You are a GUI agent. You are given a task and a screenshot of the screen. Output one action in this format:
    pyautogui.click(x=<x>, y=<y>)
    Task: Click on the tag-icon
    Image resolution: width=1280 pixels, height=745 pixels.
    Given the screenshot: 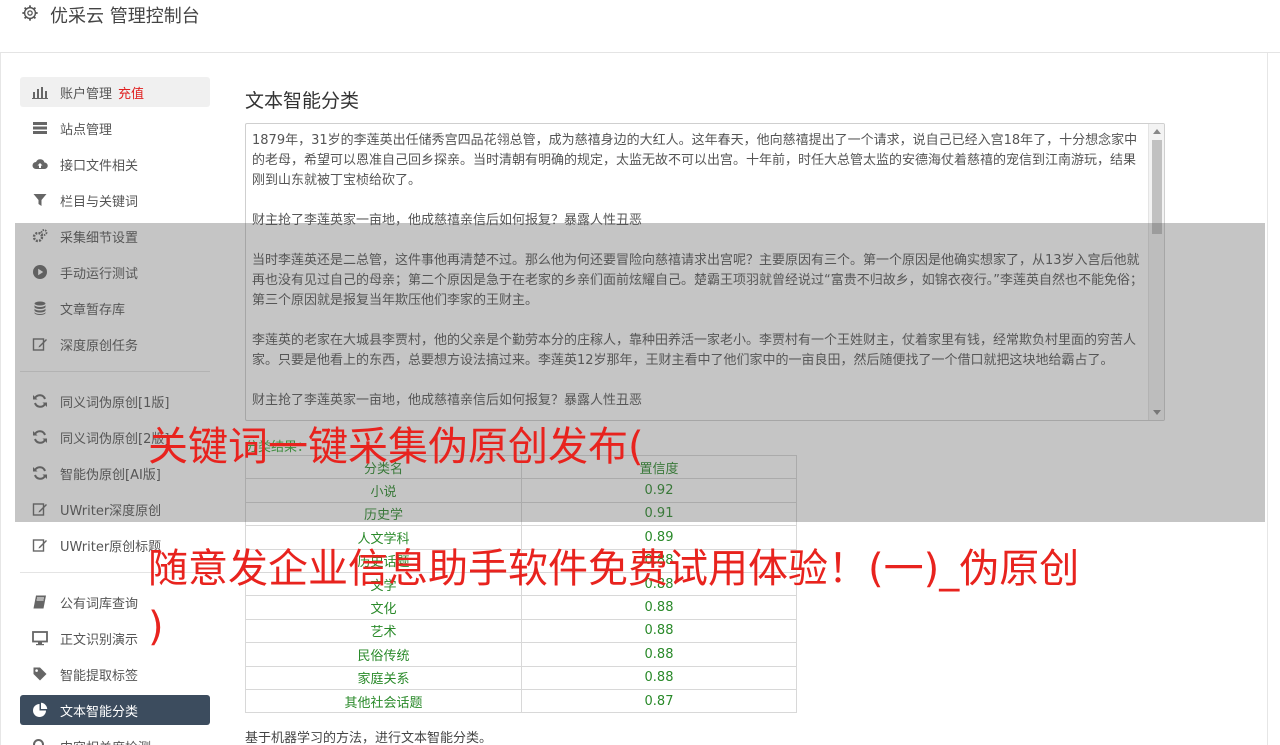 What is the action you would take?
    pyautogui.click(x=40, y=674)
    